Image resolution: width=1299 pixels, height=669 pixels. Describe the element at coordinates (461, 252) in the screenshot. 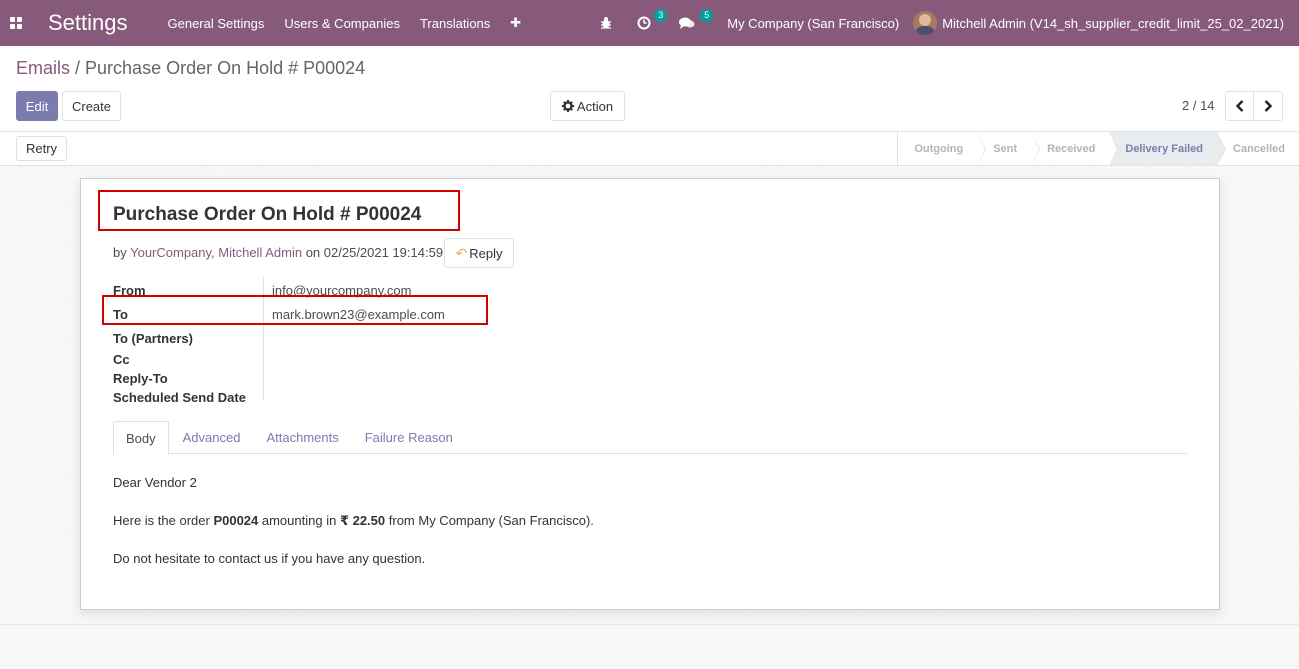

I see `reply-arrow-icon: ↶` at that location.